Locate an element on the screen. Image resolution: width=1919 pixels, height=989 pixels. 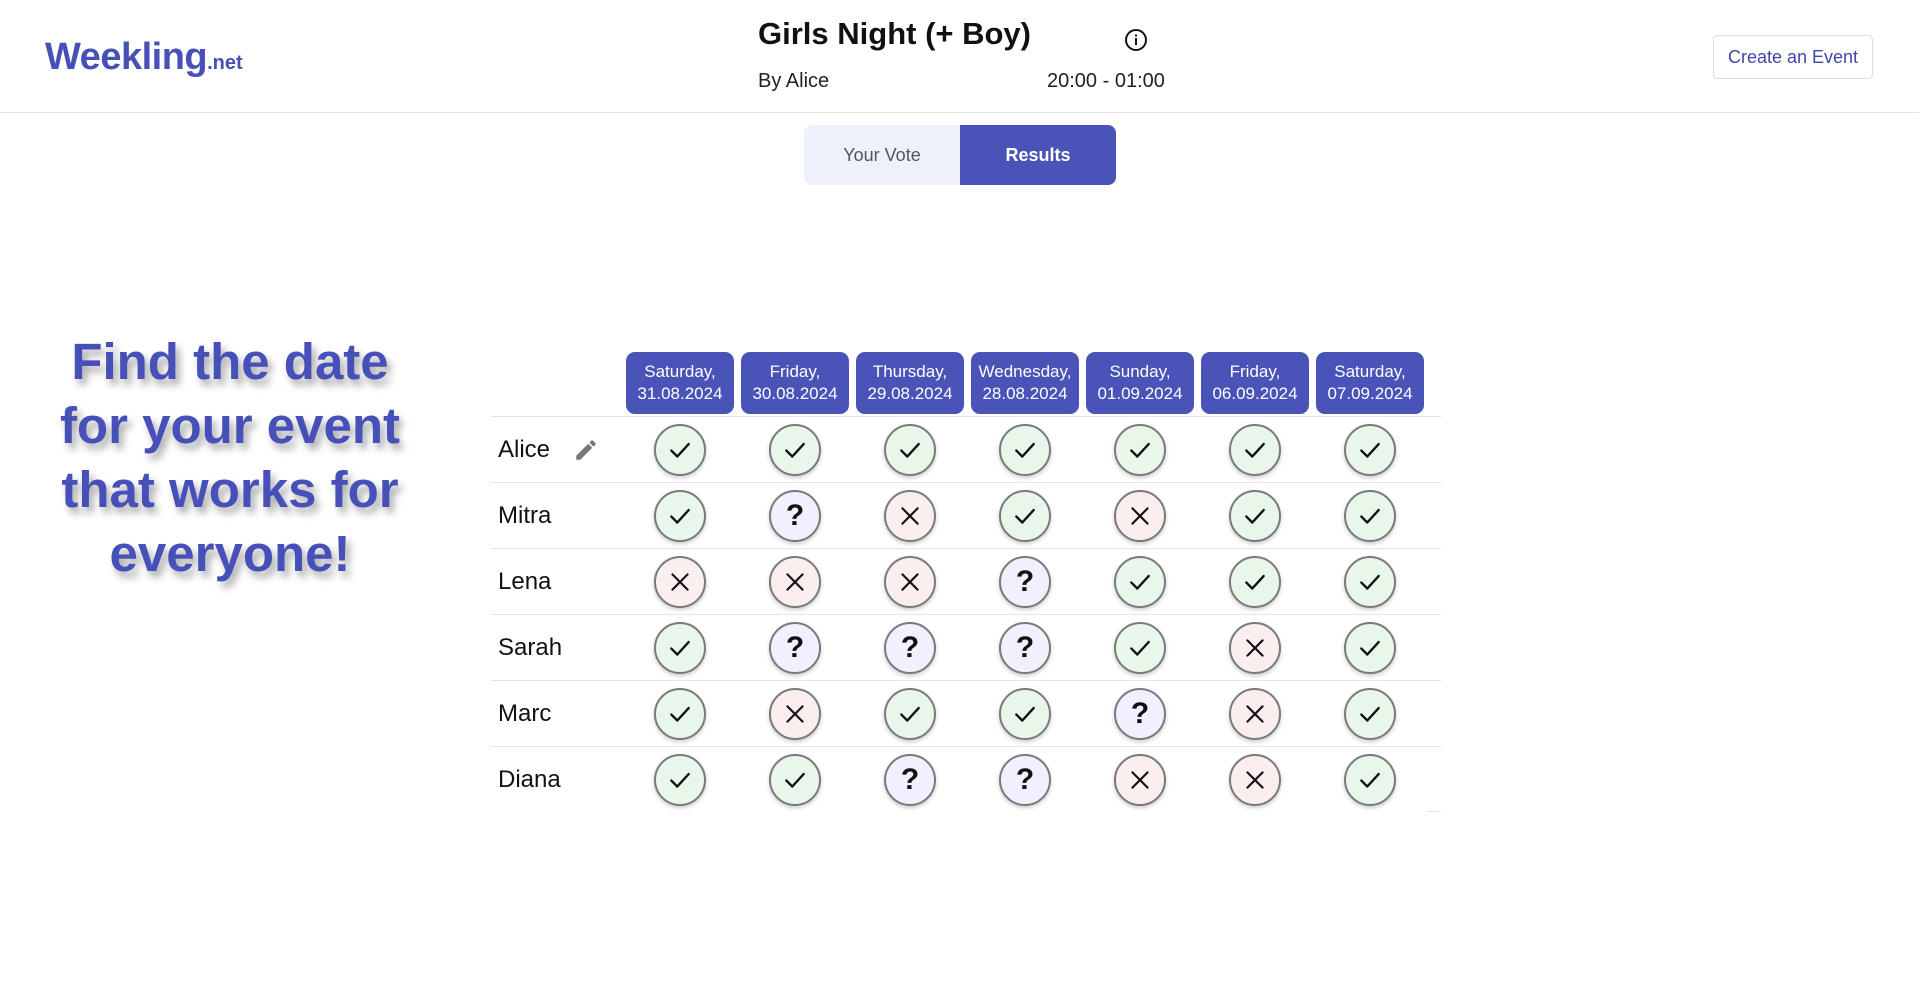
event-time: 20:00 - 01:00 is located at coordinates (1106, 81).